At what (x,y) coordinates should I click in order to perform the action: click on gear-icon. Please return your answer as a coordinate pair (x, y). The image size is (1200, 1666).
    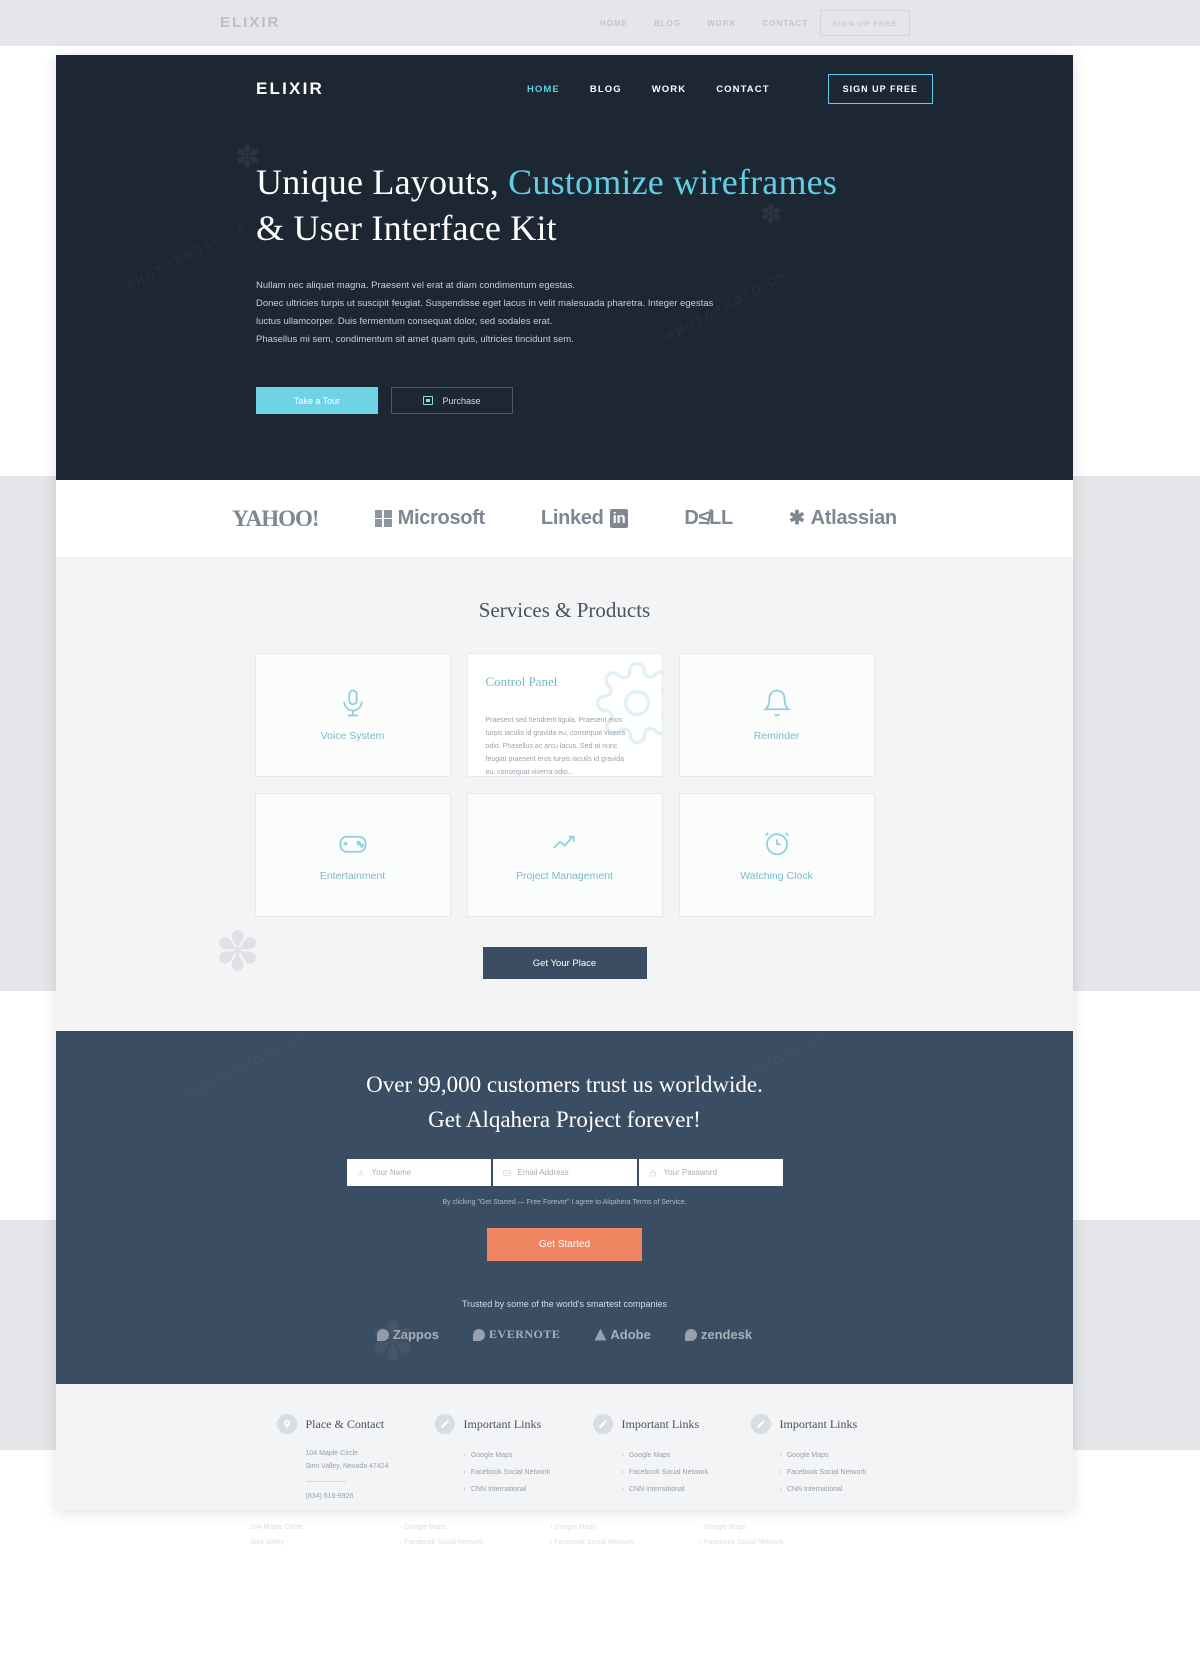
    Looking at the image, I should click on (628, 703).